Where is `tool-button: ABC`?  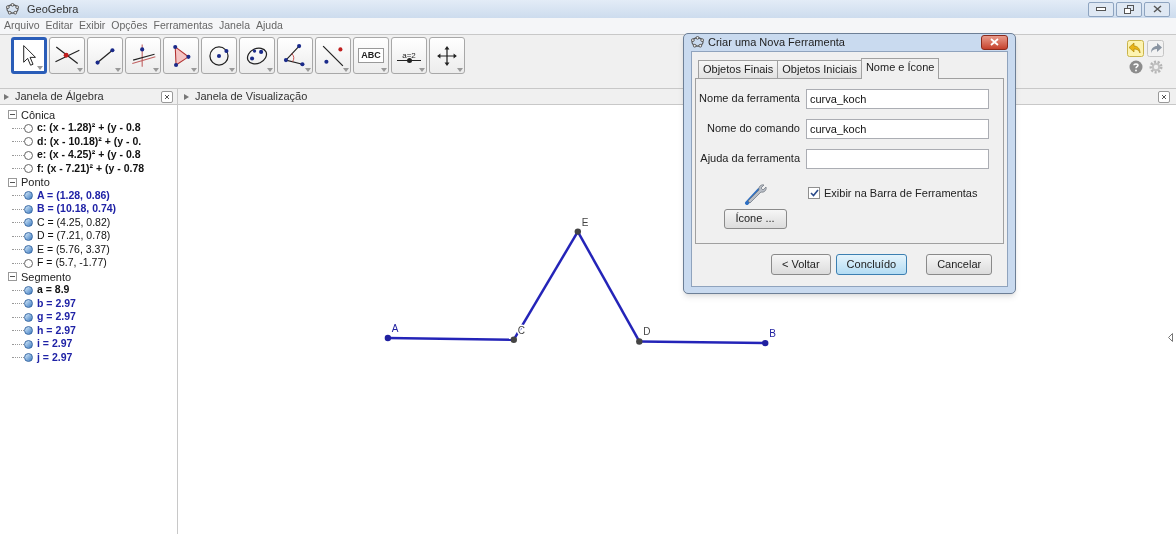
tool-button: ABC is located at coordinates (371, 55).